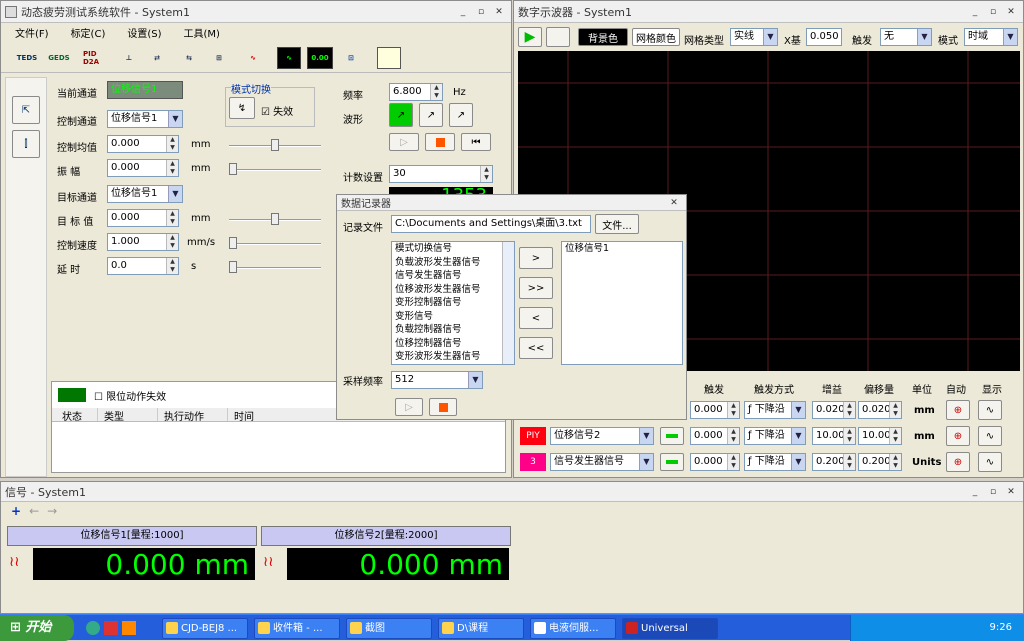 The image size is (1024, 641). I want to click on x-input: 0.050, so click(824, 37).